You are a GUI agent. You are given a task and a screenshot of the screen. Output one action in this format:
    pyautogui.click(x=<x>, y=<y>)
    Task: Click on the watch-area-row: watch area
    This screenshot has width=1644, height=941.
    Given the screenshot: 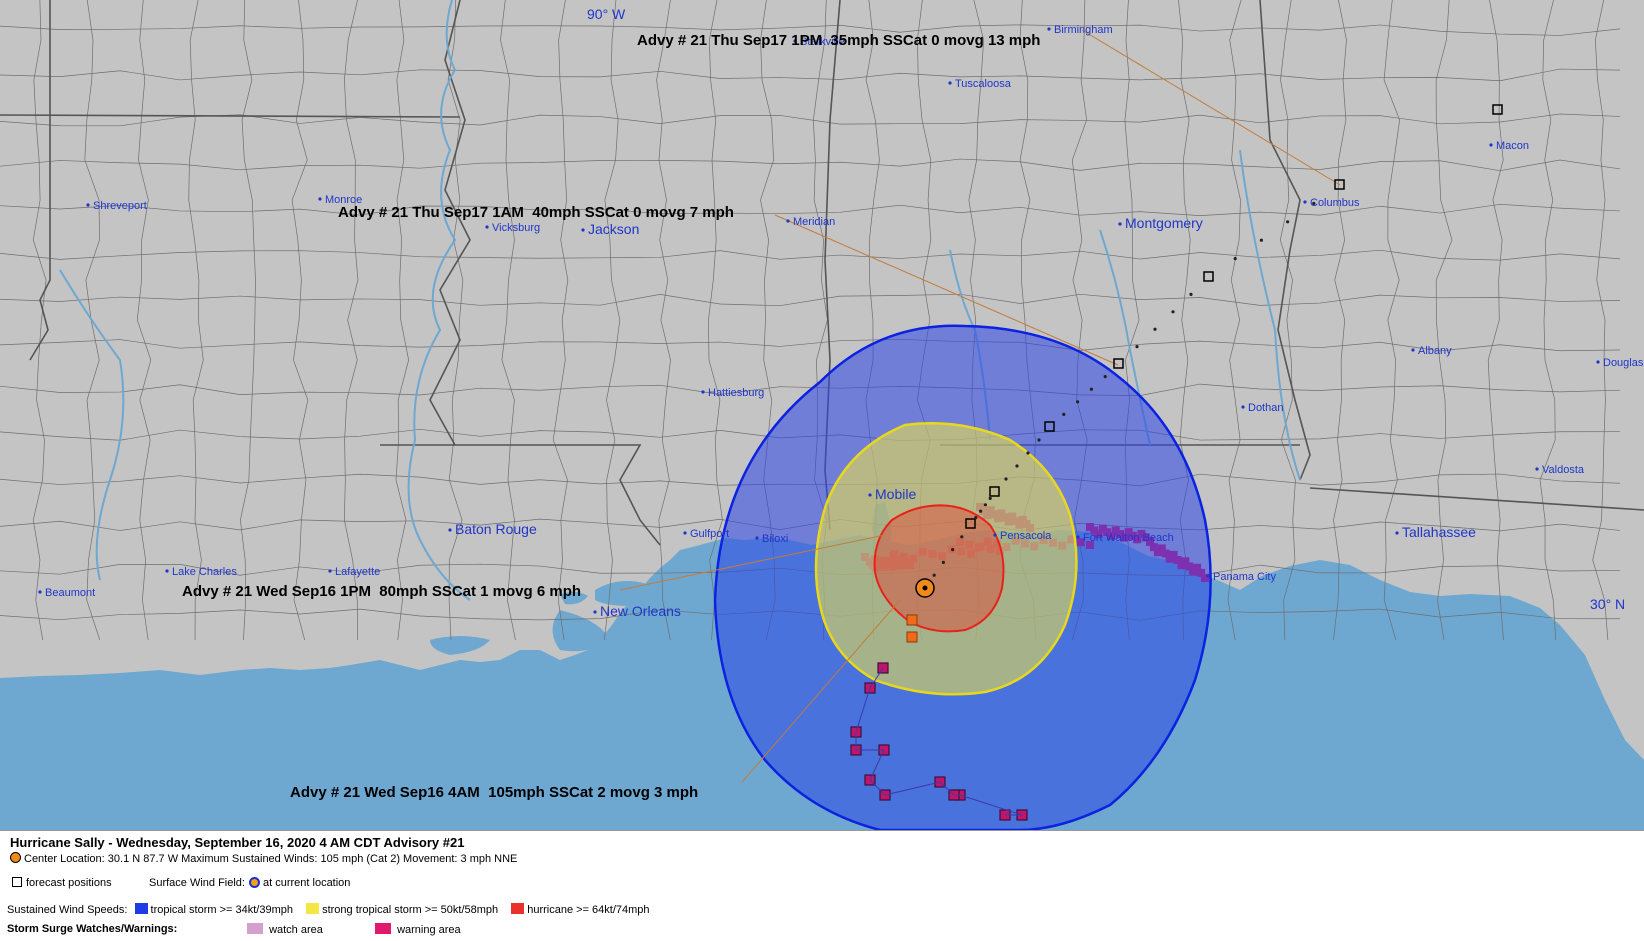 What is the action you would take?
    pyautogui.click(x=285, y=929)
    